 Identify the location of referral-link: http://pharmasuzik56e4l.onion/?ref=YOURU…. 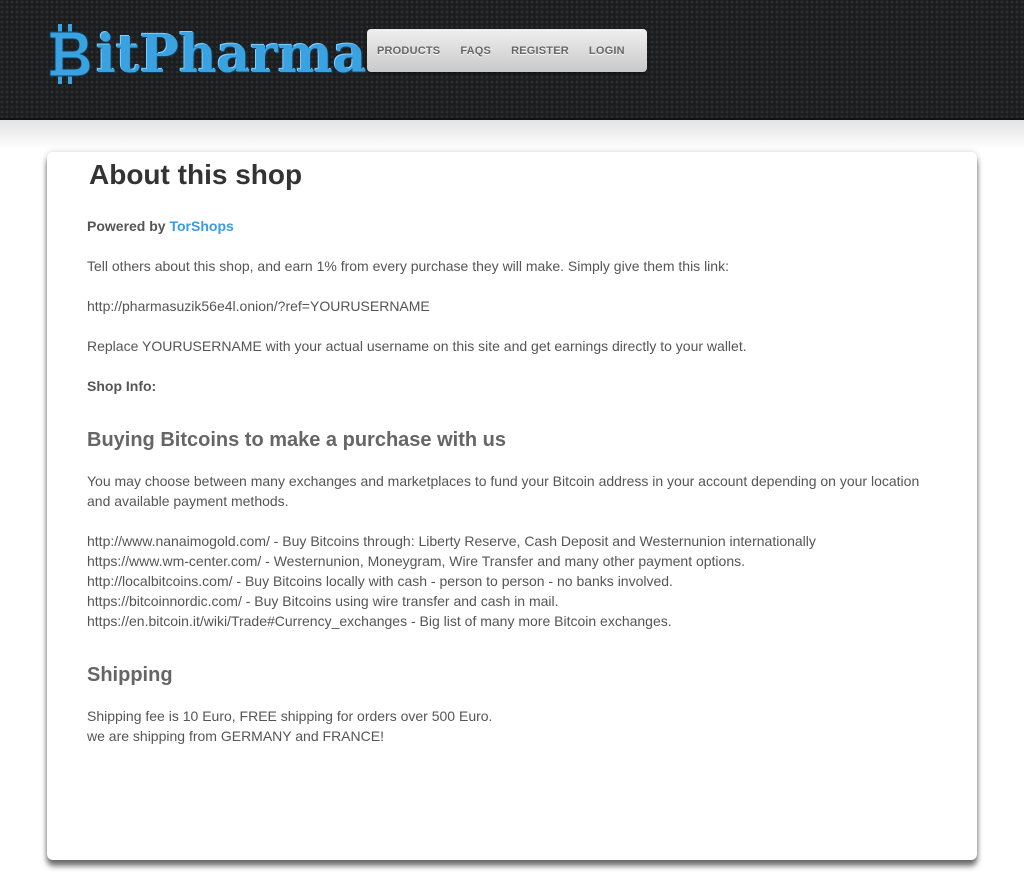
(258, 306).